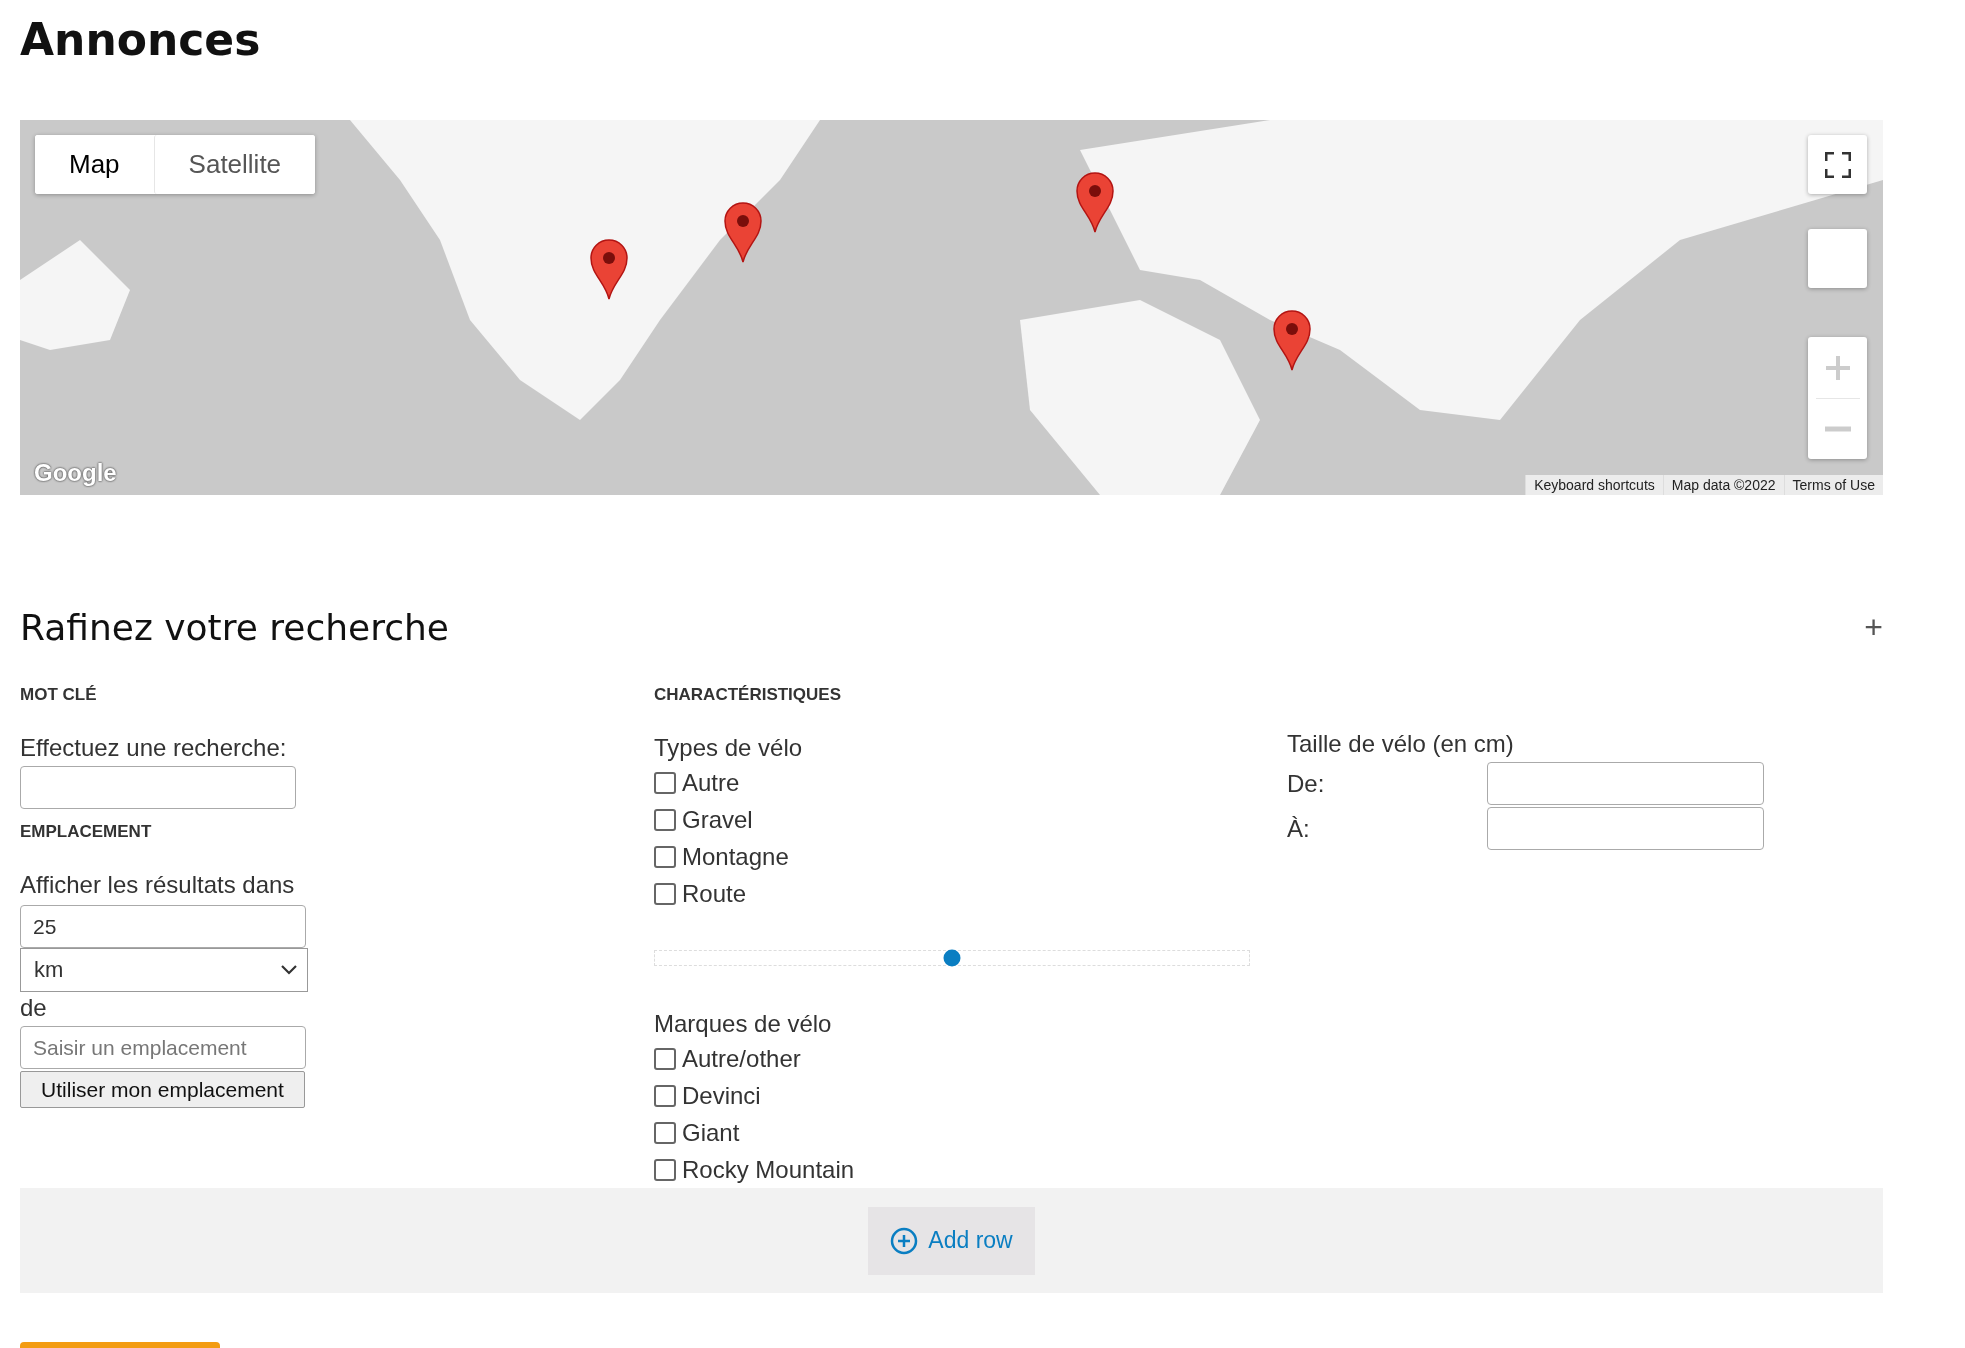 The width and height of the screenshot is (1965, 1348). I want to click on chevron-down-icon, so click(289, 970).